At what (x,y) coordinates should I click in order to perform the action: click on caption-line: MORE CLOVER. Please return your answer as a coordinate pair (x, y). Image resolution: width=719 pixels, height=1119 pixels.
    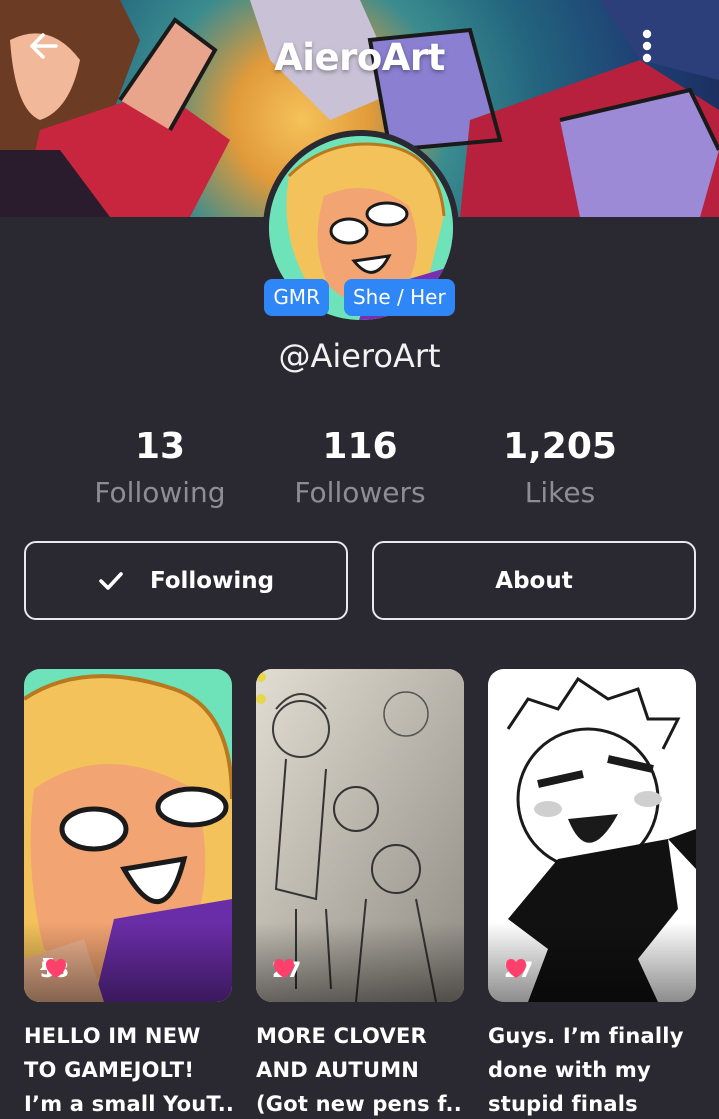
    Looking at the image, I should click on (341, 1036).